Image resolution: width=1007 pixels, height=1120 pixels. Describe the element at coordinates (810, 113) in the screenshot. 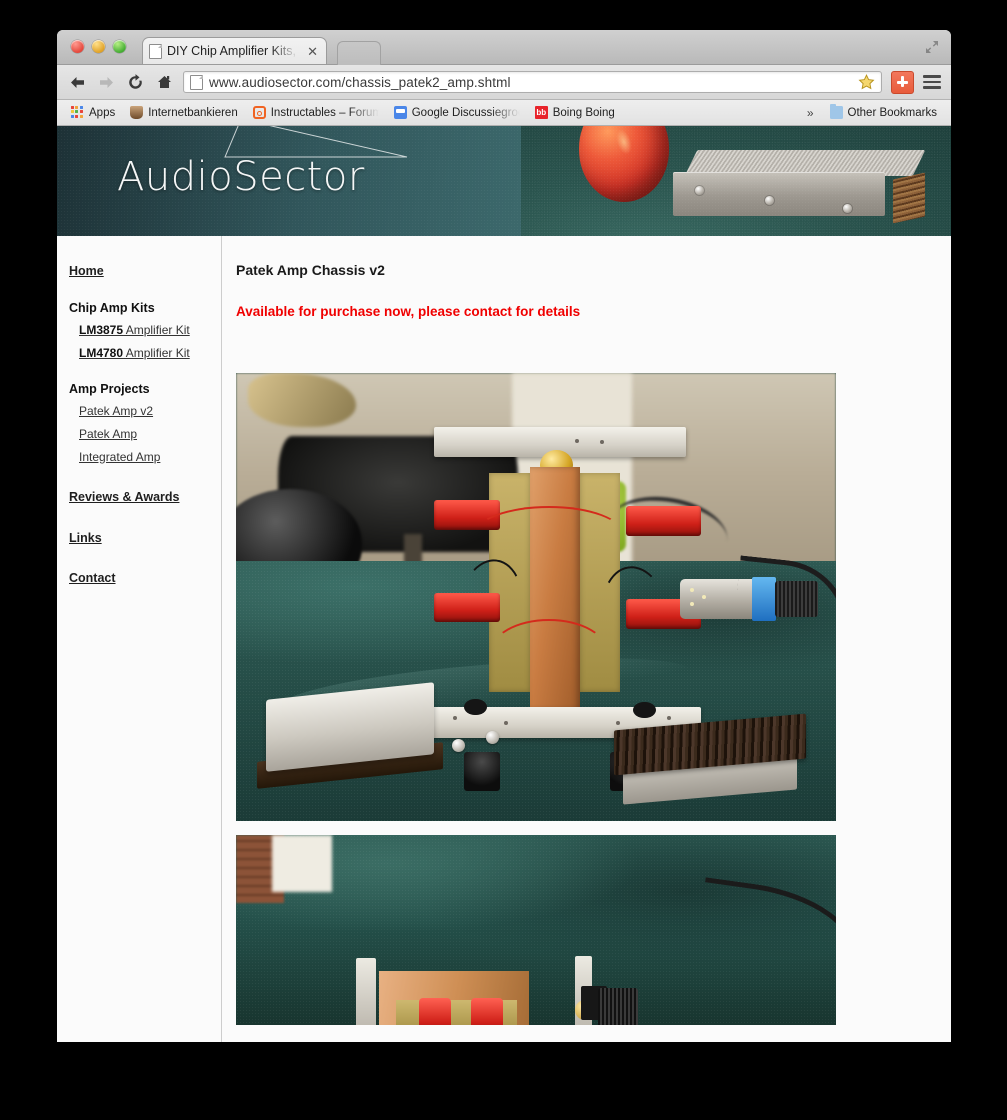

I see `bookmarks-overflow-button: »` at that location.